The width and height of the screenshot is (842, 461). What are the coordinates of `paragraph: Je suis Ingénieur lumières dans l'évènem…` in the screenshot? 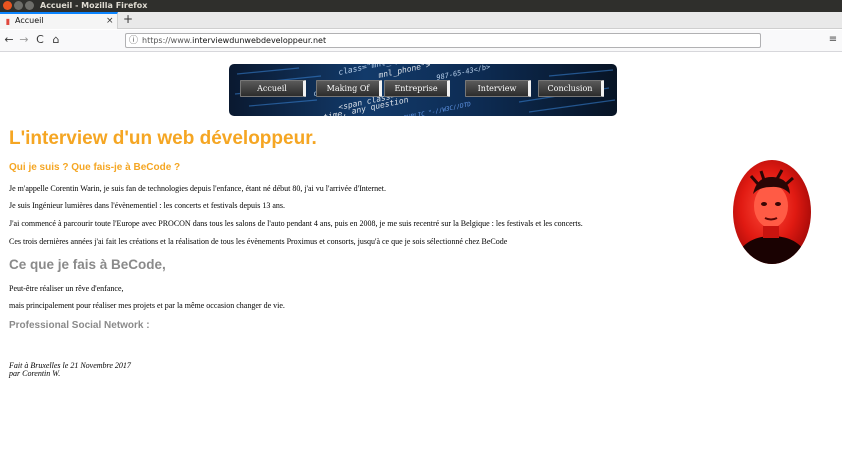 It's located at (147, 205).